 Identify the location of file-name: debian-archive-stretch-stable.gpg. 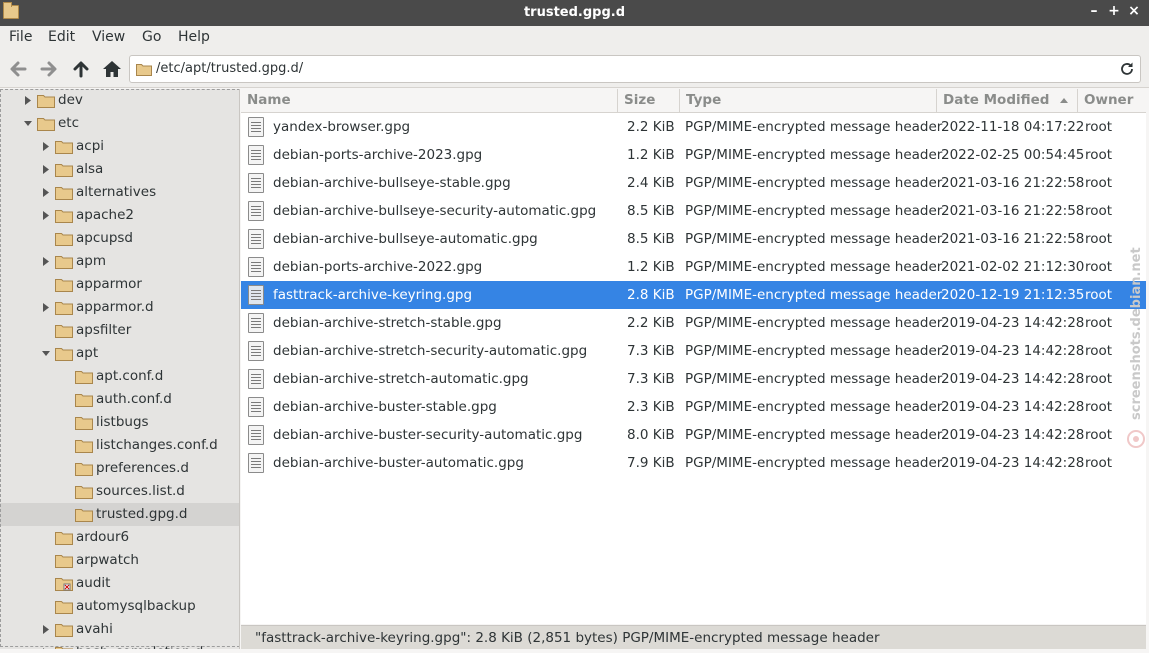
(387, 323).